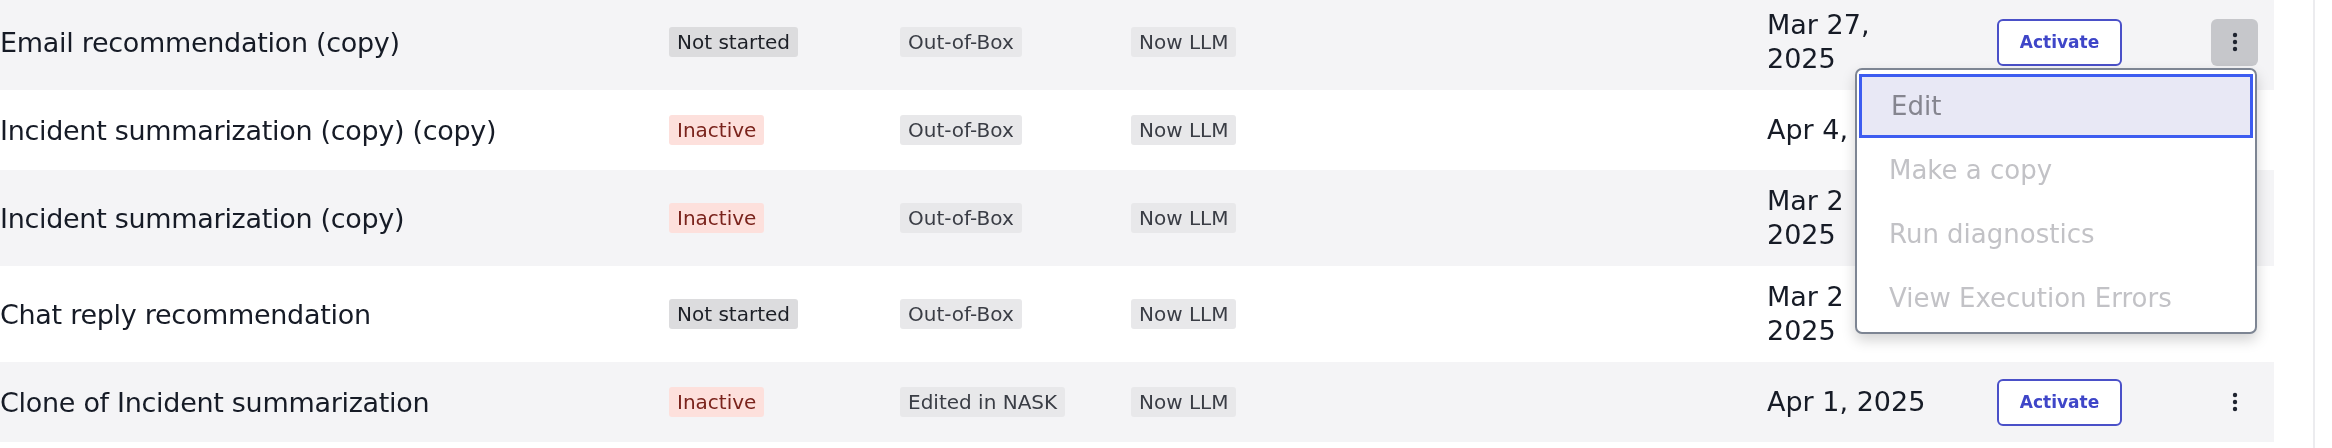  Describe the element at coordinates (200, 42) in the screenshot. I see `item-name: Email recommendation (copy)` at that location.